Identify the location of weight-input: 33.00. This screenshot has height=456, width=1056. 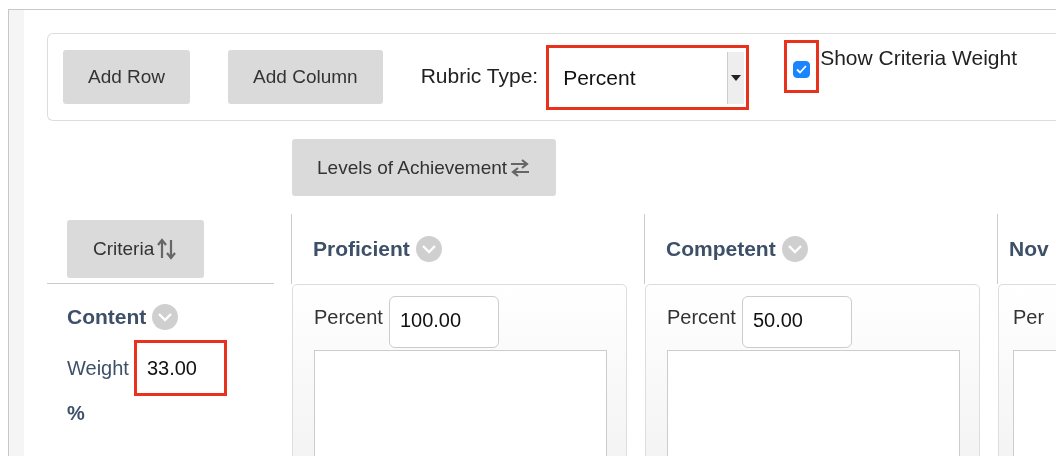
(180, 368).